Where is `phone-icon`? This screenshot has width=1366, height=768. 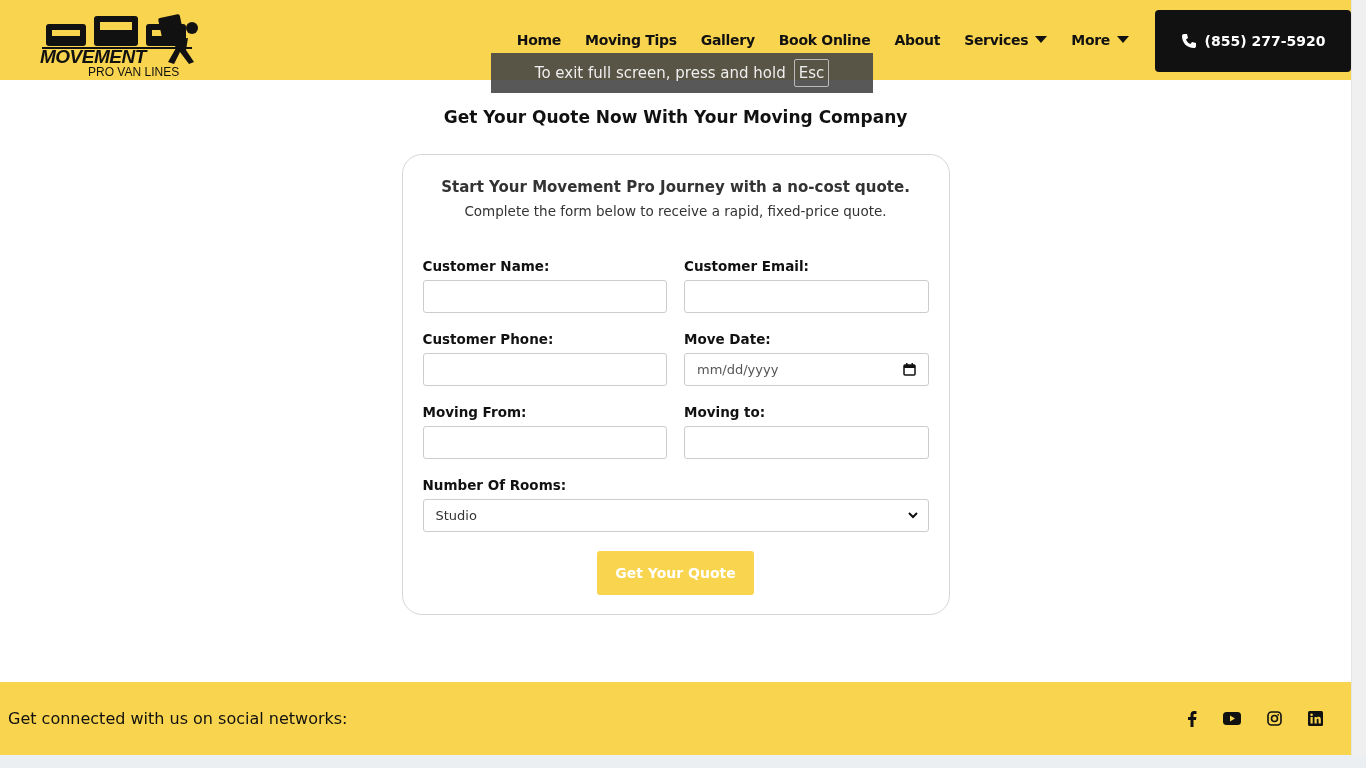
phone-icon is located at coordinates (1188, 41).